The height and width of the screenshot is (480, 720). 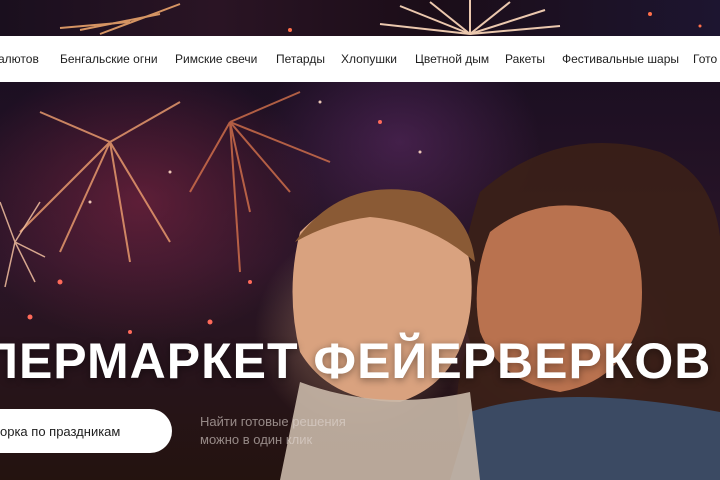 What do you see at coordinates (256, 439) in the screenshot?
I see `hero-hint-line-2: можно в один клик` at bounding box center [256, 439].